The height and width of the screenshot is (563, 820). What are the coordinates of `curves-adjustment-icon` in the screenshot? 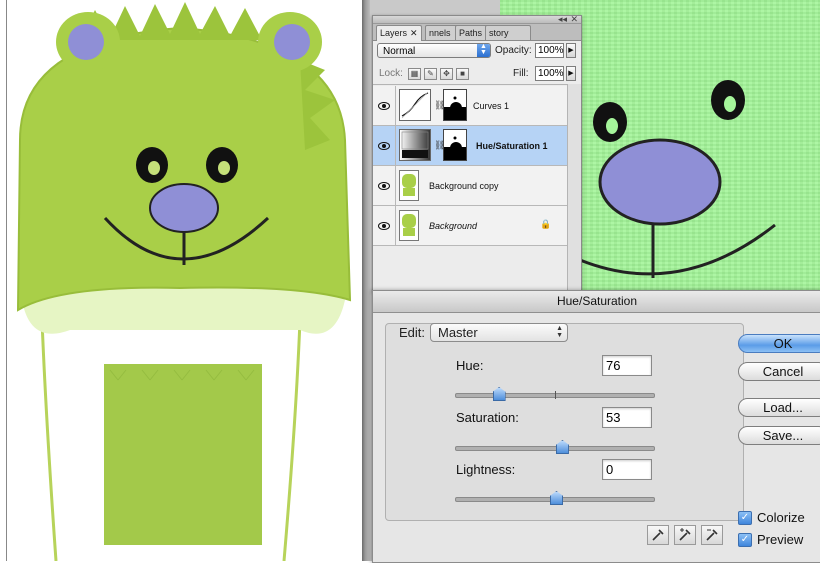 It's located at (415, 105).